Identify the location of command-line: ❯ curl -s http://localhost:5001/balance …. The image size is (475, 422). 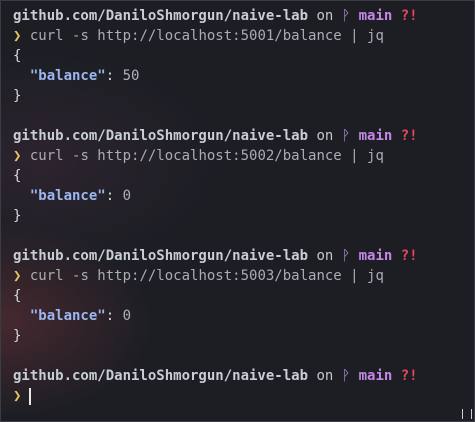
(237, 36).